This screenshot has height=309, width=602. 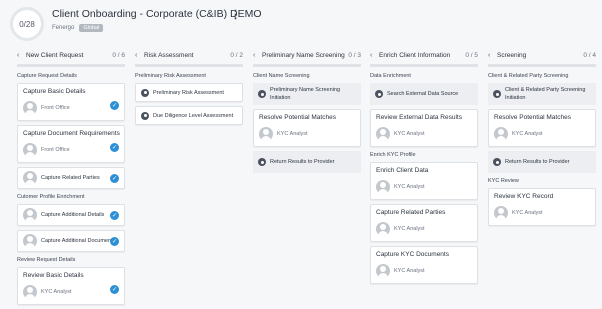 What do you see at coordinates (193, 115) in the screenshot?
I see `task-title: Due Diligence Level Assessment` at bounding box center [193, 115].